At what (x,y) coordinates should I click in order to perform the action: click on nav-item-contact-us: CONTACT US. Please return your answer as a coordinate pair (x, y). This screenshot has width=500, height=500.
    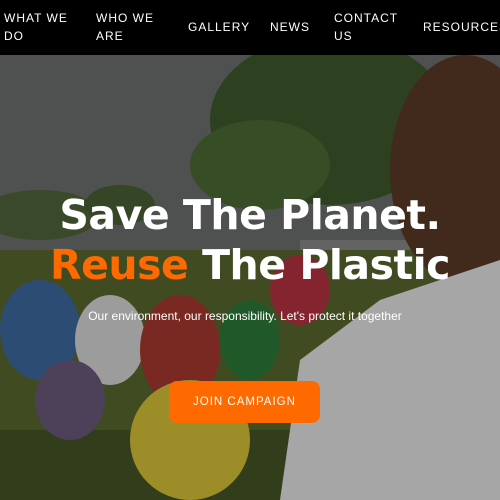
    Looking at the image, I should click on (369, 27).